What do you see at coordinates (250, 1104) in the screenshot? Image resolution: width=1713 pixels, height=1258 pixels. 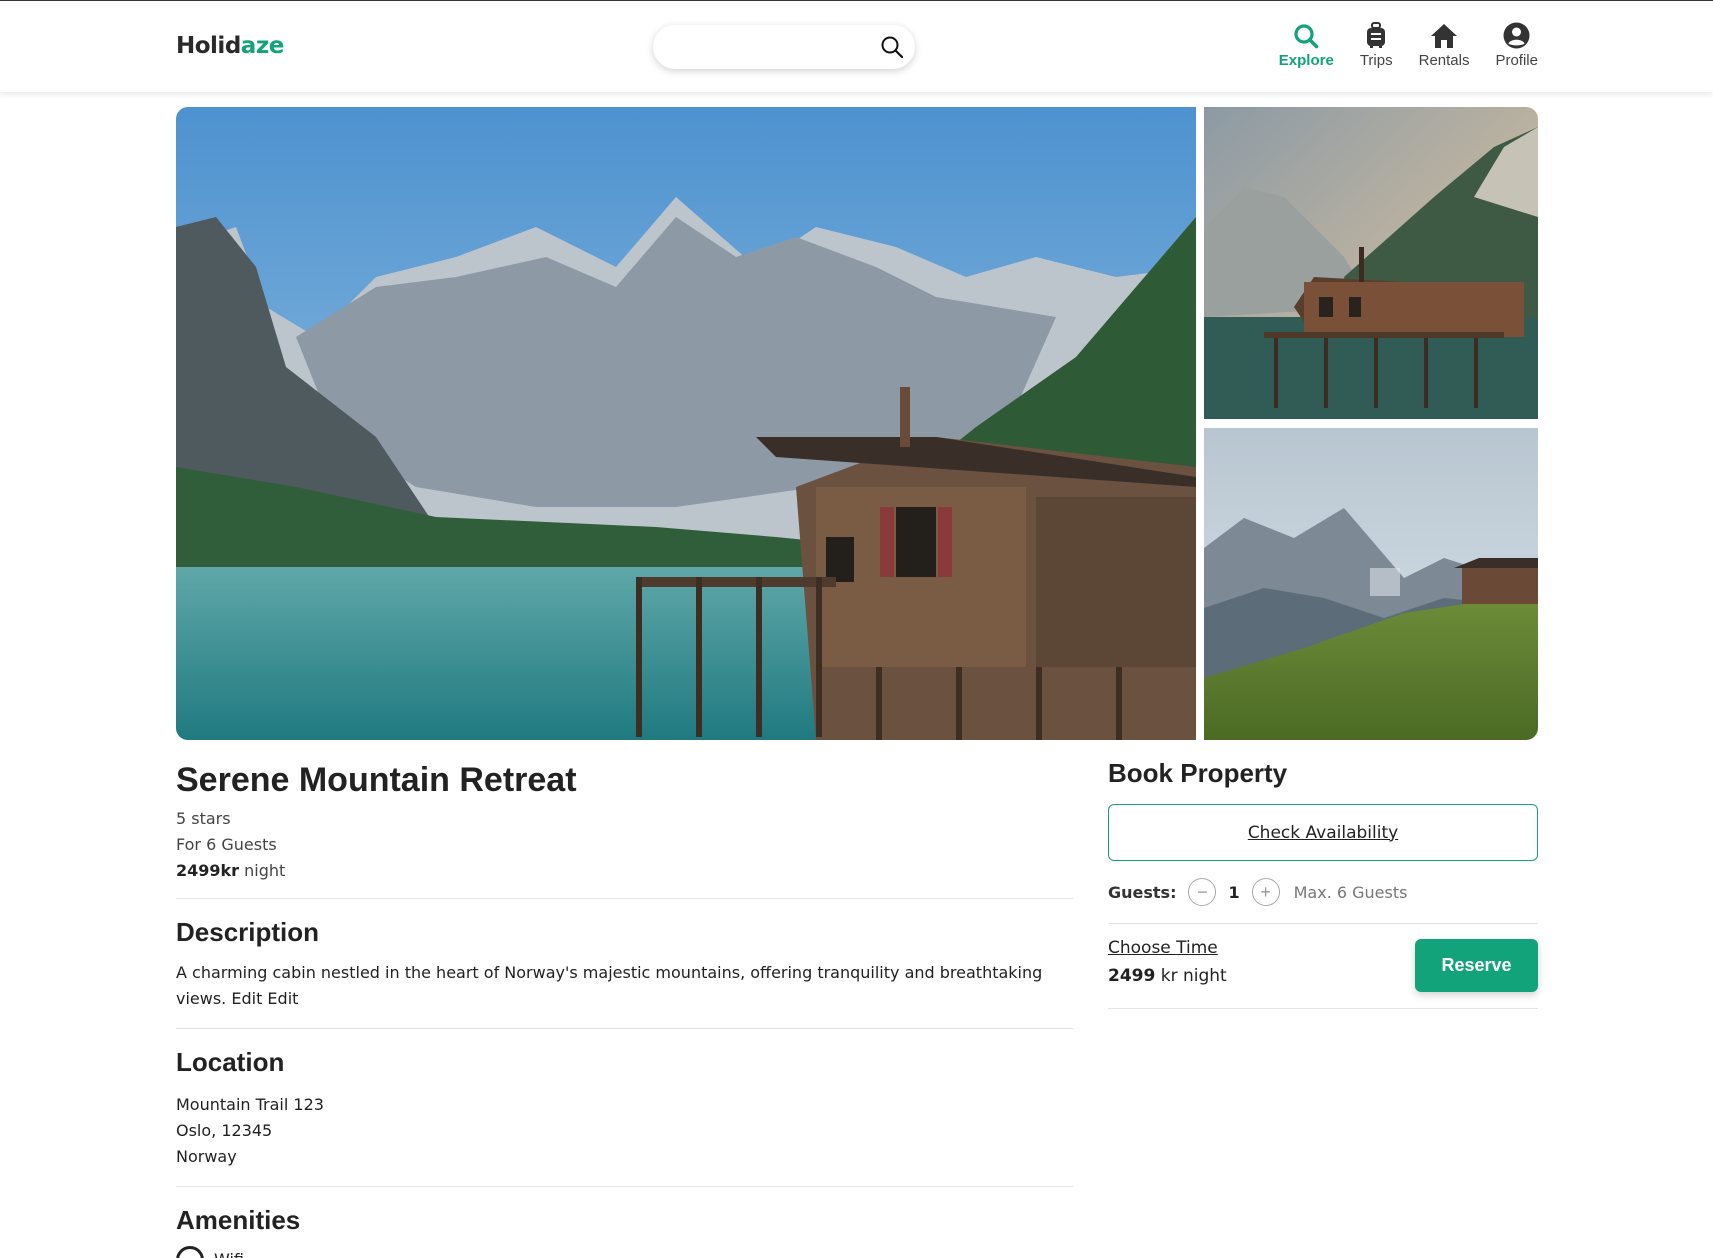 I see `location-address: Mountain Trail 123` at bounding box center [250, 1104].